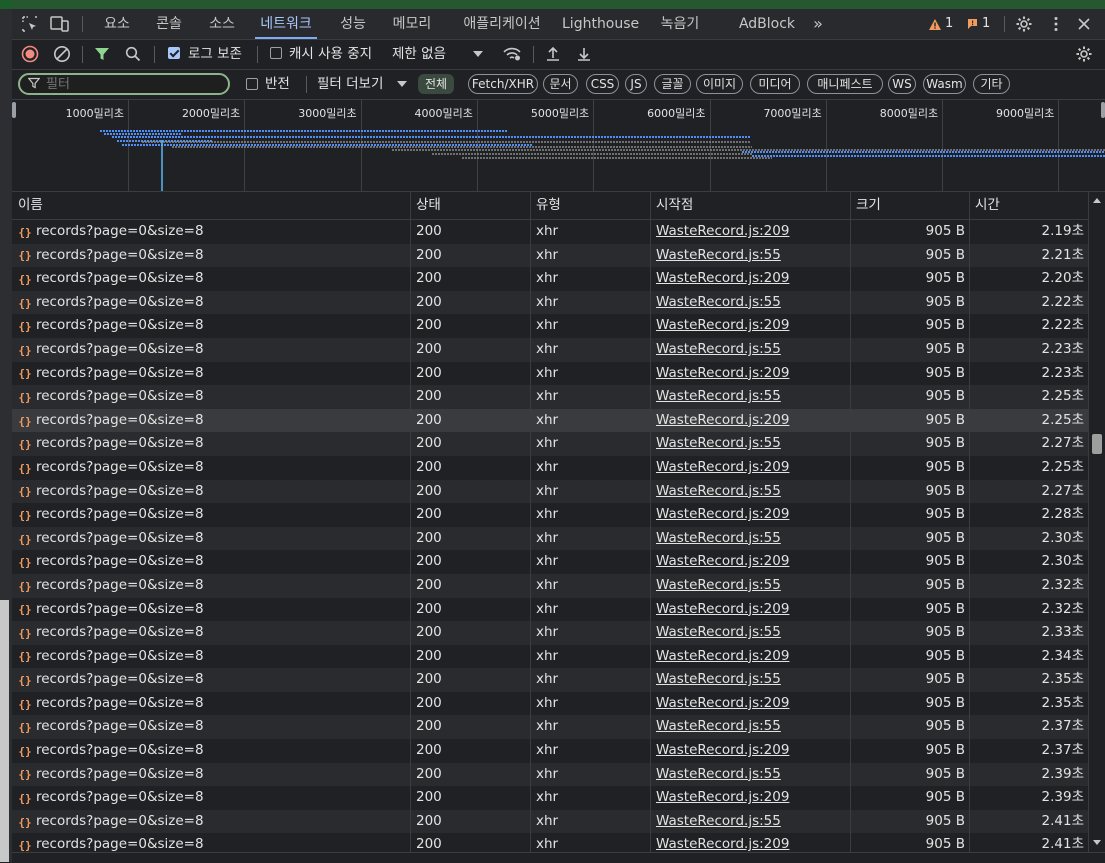  Describe the element at coordinates (1084, 54) in the screenshot. I see `network-settings-gear-icon` at that location.